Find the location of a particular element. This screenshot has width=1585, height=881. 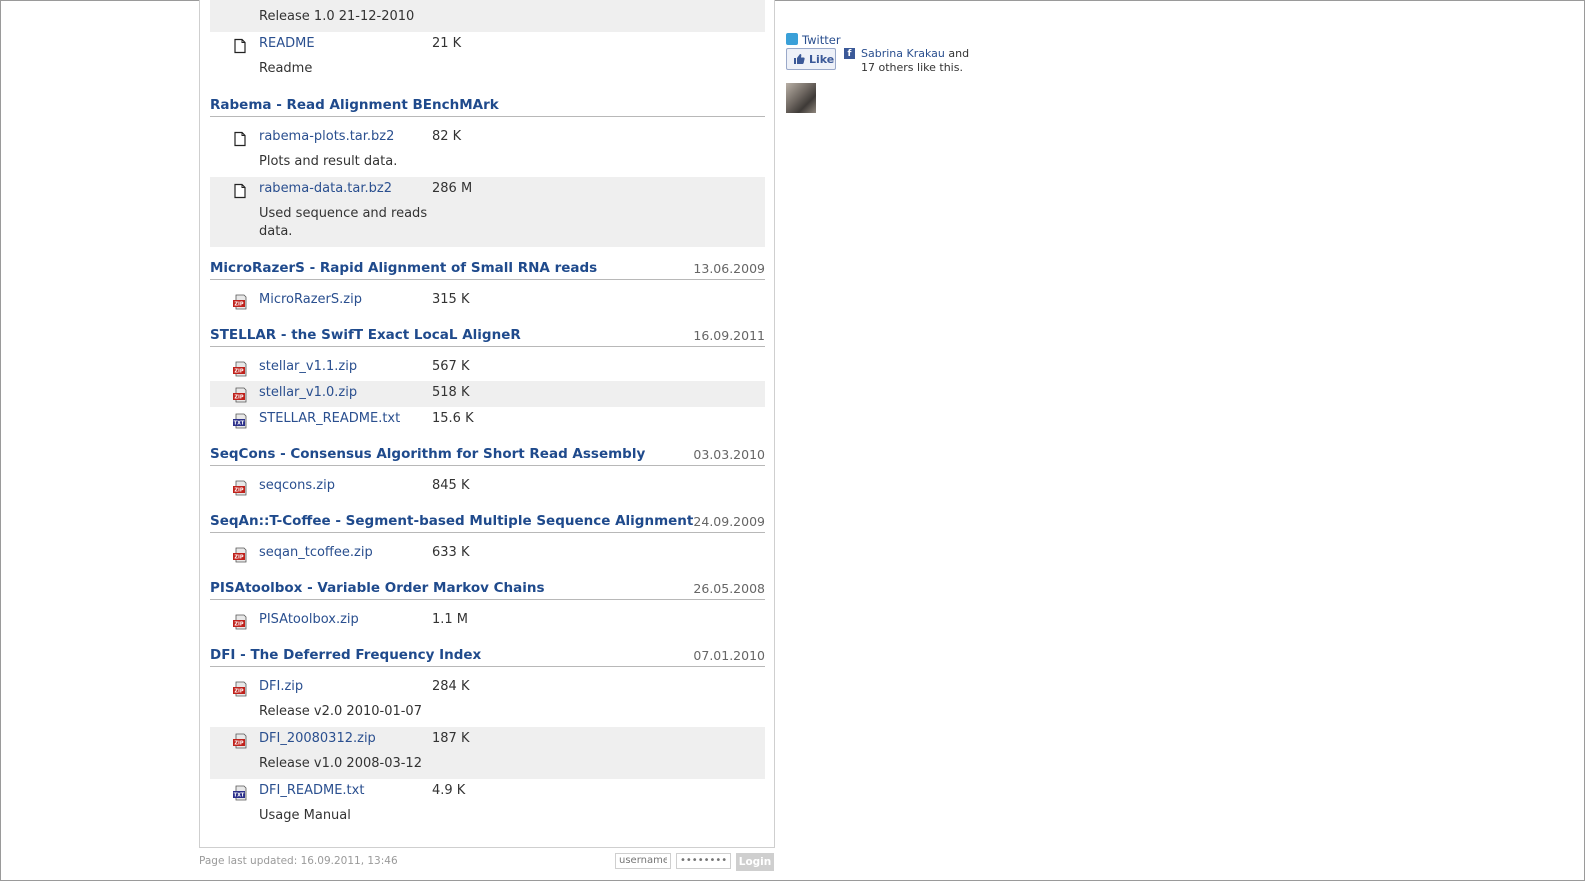

file-download-link: STELLAR_README.txt is located at coordinates (329, 418).